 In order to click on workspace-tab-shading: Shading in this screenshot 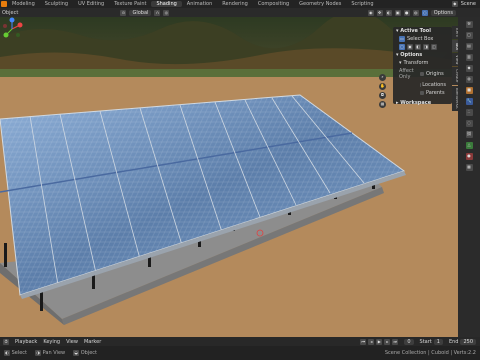, I will do `click(166, 4)`.